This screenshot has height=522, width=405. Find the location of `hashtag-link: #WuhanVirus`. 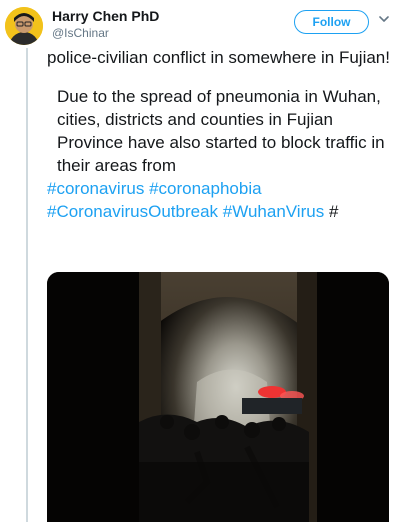

hashtag-link: #WuhanVirus is located at coordinates (273, 211).